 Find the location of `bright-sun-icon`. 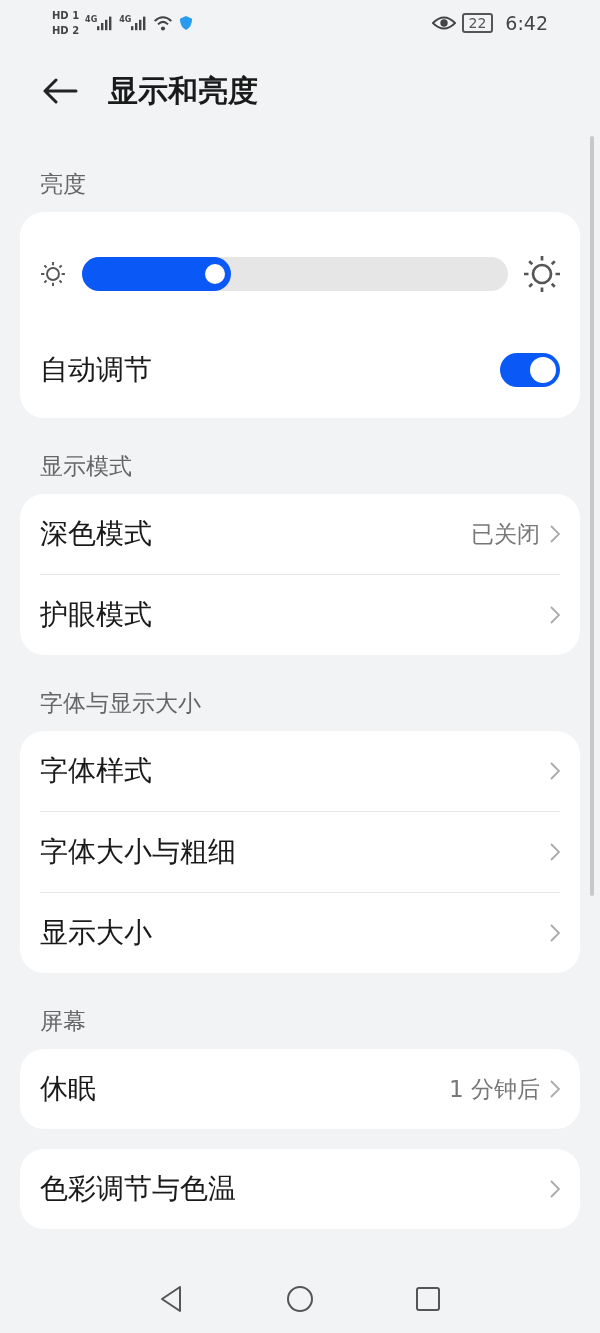

bright-sun-icon is located at coordinates (542, 274).